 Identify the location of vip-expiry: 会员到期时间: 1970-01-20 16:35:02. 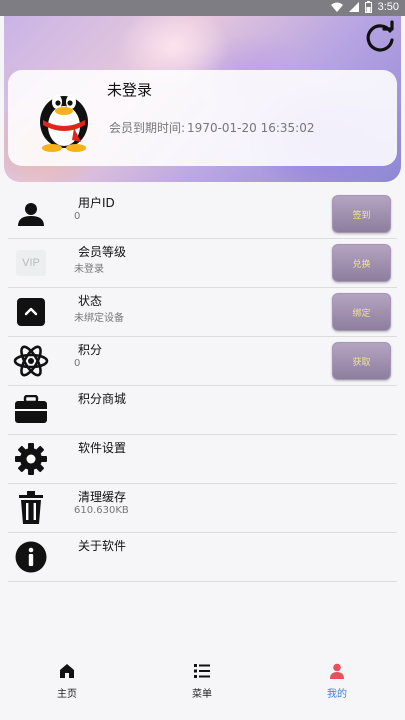
(211, 127).